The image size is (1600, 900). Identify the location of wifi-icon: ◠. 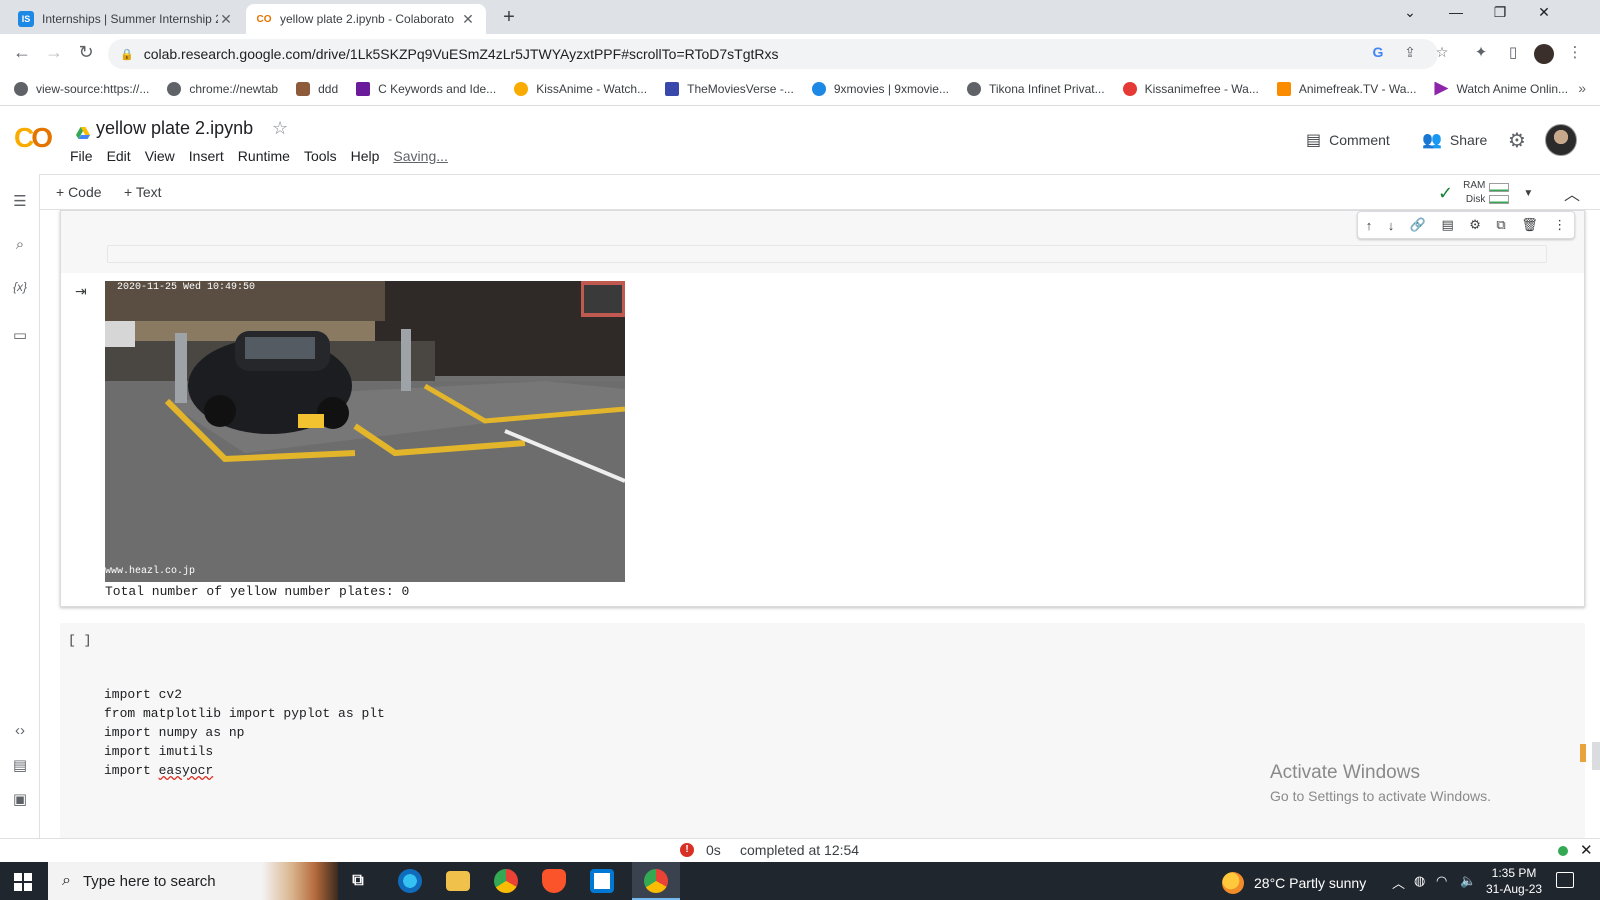
(1441, 881).